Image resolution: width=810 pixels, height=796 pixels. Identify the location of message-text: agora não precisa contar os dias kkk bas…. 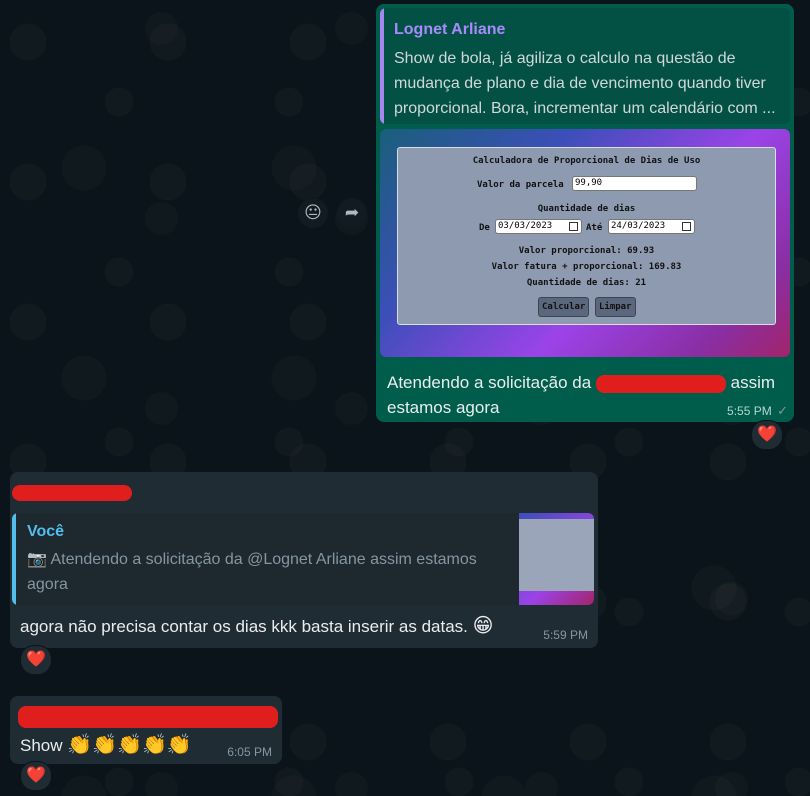
(257, 625).